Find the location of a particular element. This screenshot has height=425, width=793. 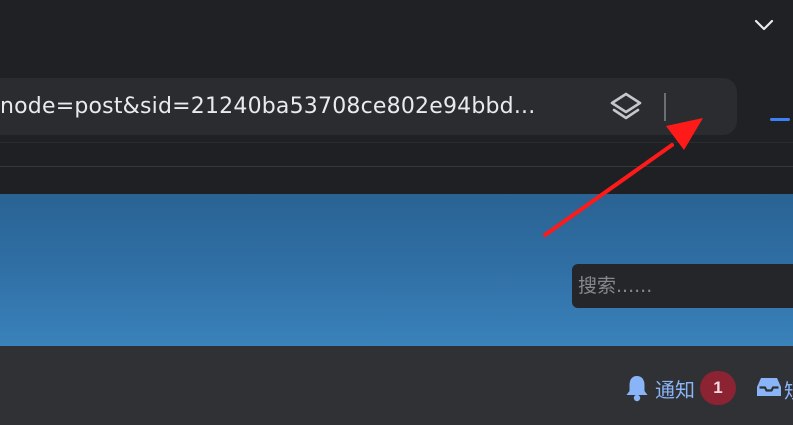

toolbar-divider is located at coordinates (396, 142).